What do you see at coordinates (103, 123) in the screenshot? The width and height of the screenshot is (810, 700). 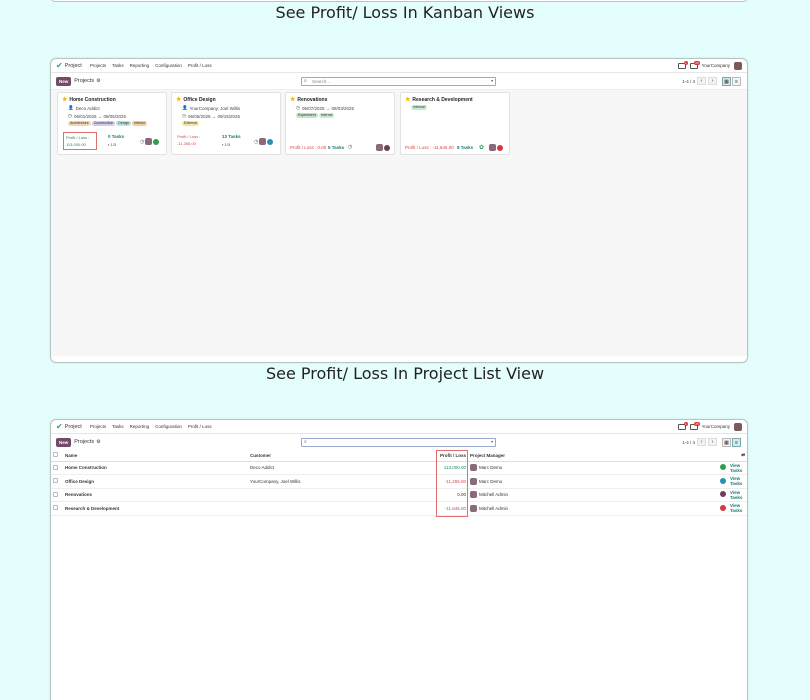 I see `tag: Construction` at bounding box center [103, 123].